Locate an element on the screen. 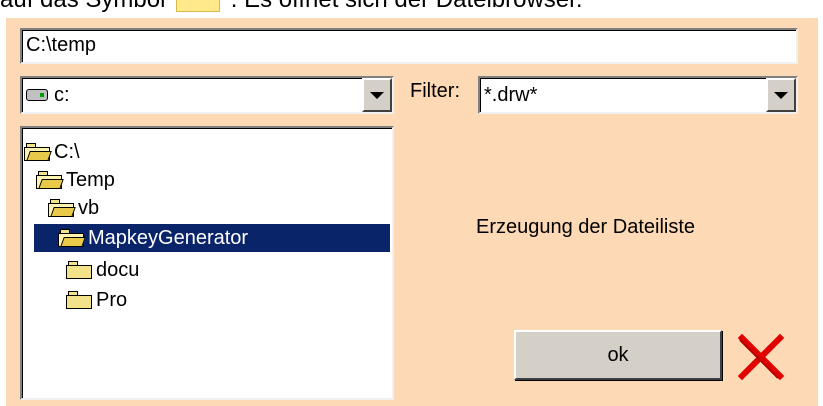 This screenshot has width=823, height=406. tree-item-label: vb is located at coordinates (89, 208).